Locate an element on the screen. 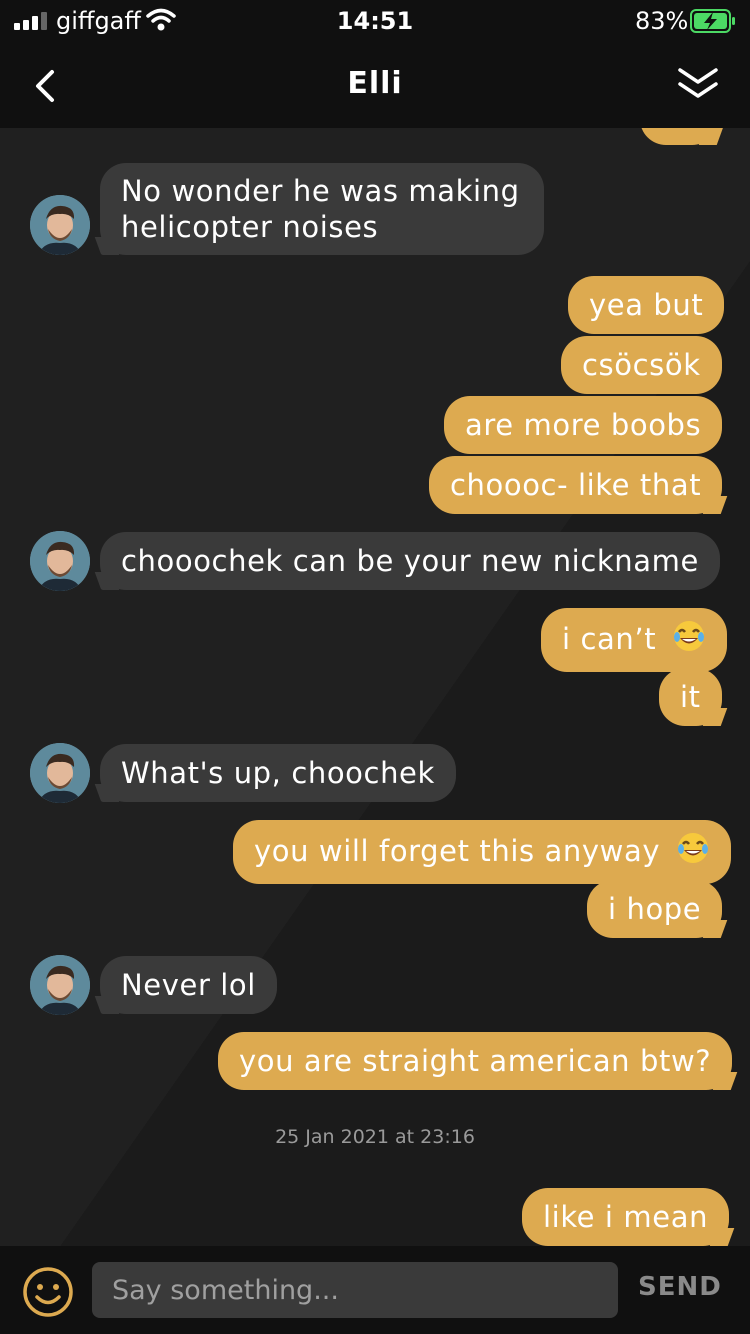  message-input is located at coordinates (355, 1290).